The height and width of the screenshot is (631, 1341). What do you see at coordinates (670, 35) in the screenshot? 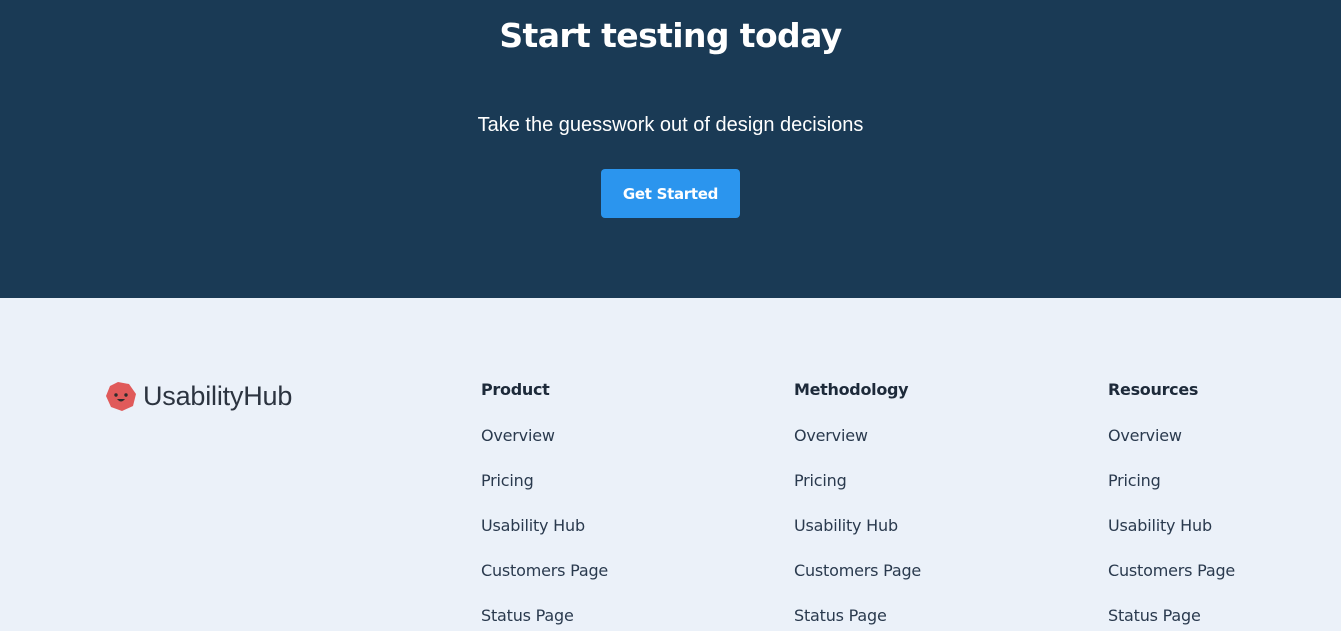
I see `cta-title: Start testing today` at bounding box center [670, 35].